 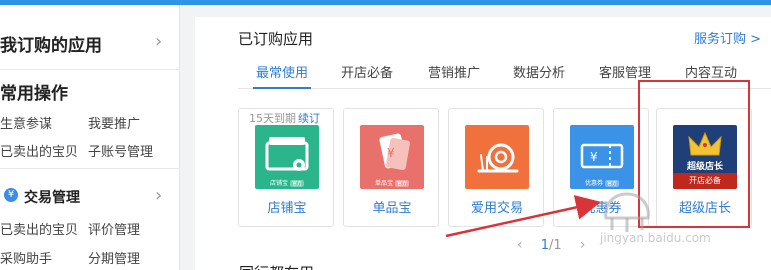 What do you see at coordinates (523, 216) in the screenshot?
I see `annotation-arrow` at bounding box center [523, 216].